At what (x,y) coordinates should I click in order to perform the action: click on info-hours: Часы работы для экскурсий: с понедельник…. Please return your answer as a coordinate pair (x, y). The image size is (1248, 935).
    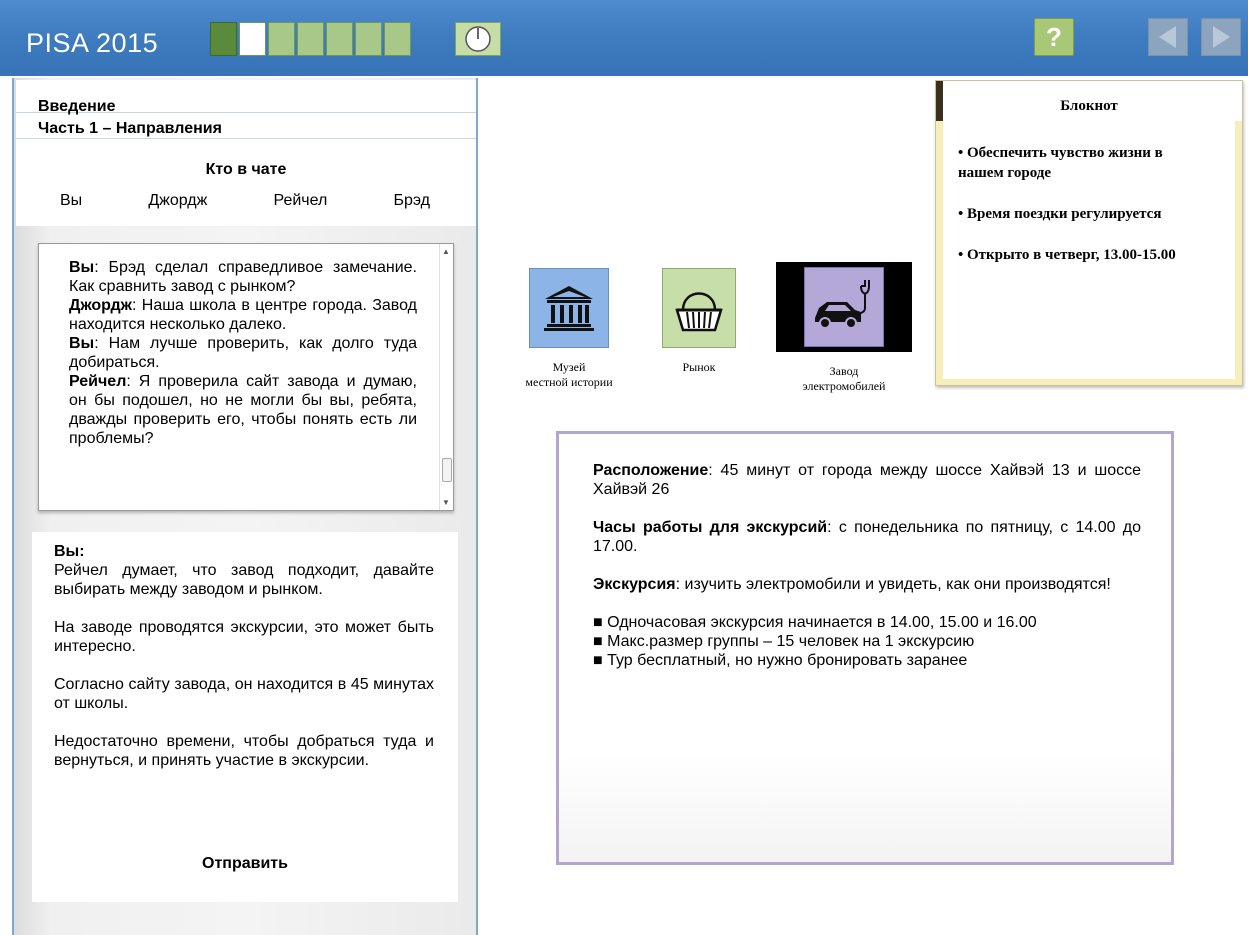
    Looking at the image, I should click on (867, 537).